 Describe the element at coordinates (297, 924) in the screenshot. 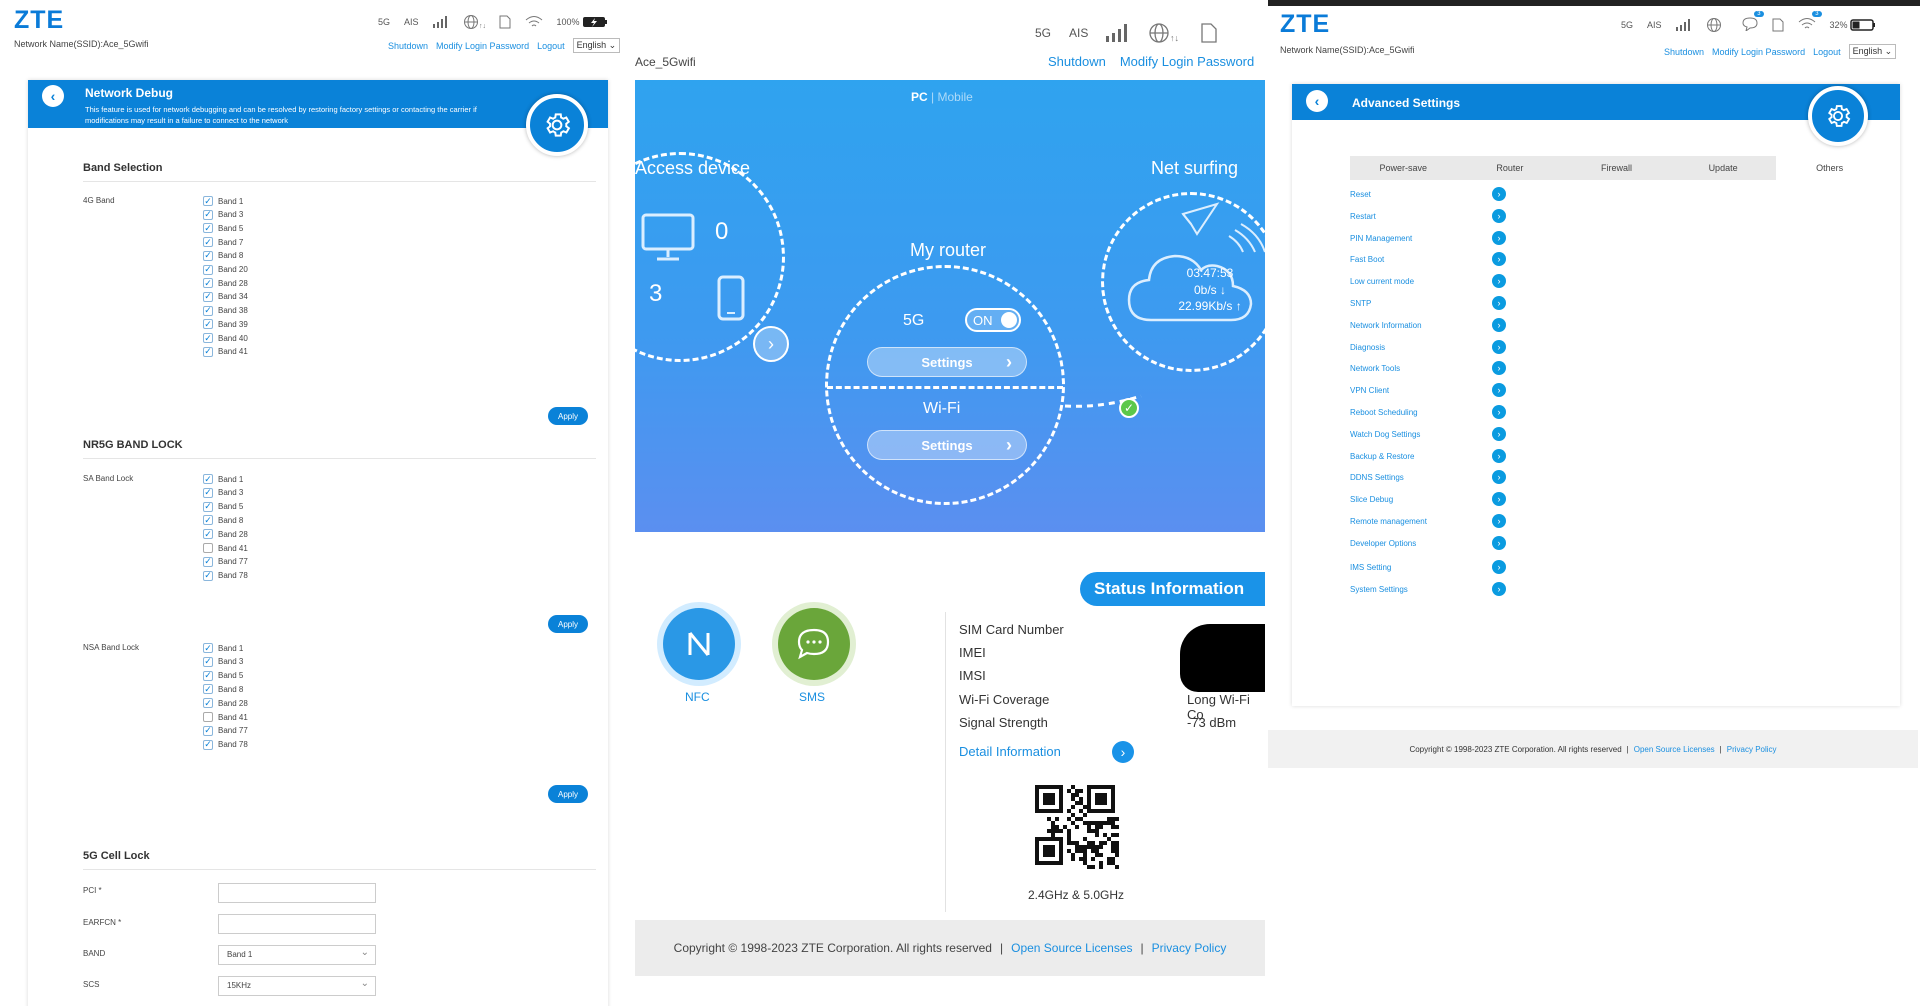

I see `earfcn-input` at that location.